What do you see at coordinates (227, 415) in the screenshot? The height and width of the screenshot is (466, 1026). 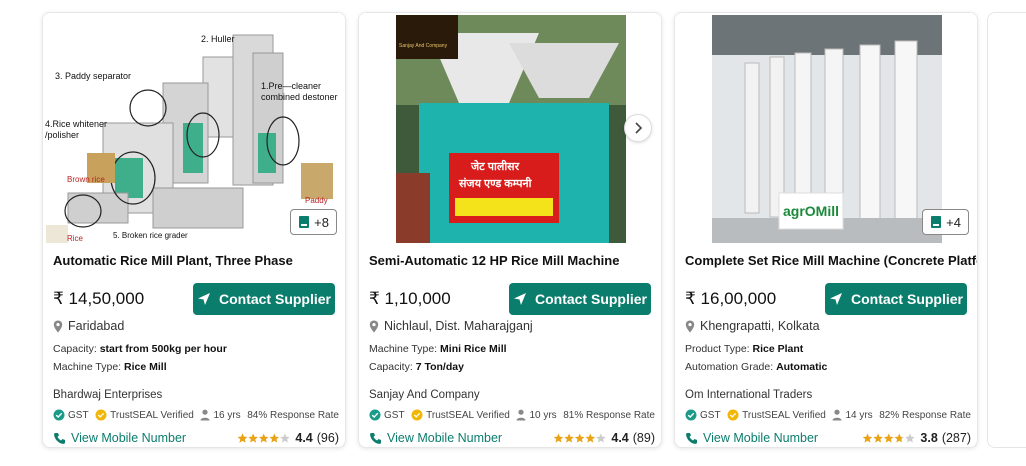 I see `years-label: 16 yrs` at bounding box center [227, 415].